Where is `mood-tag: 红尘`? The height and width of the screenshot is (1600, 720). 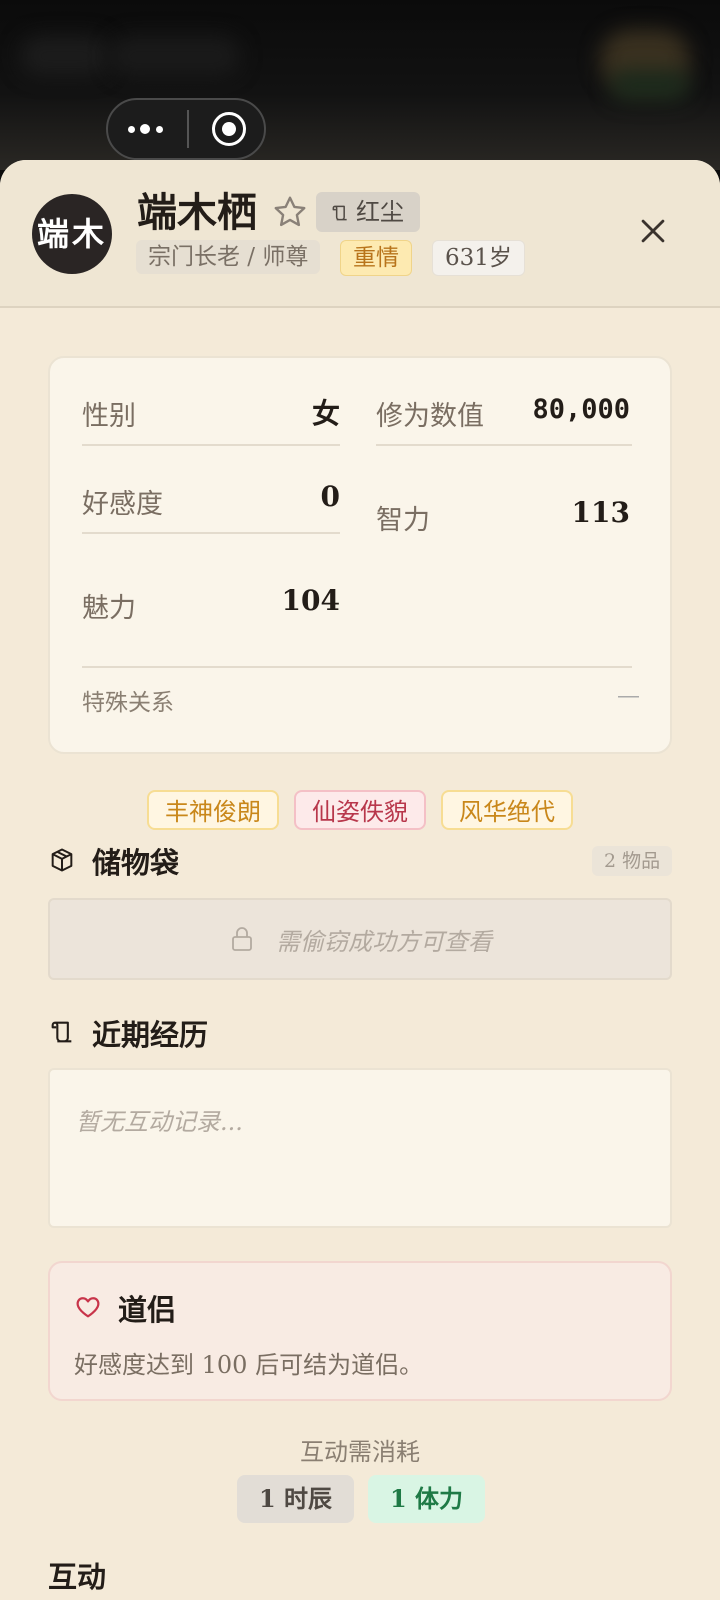 mood-tag: 红尘 is located at coordinates (368, 212).